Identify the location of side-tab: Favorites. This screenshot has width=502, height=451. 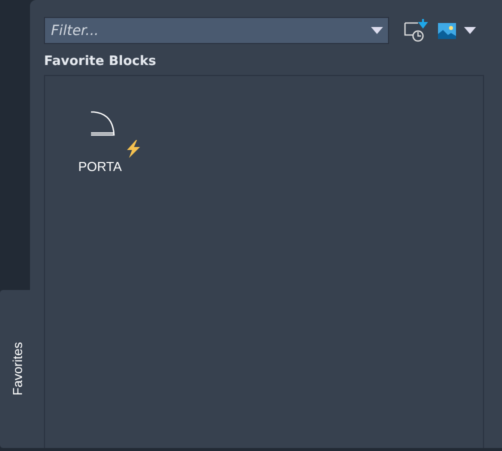
(15, 369).